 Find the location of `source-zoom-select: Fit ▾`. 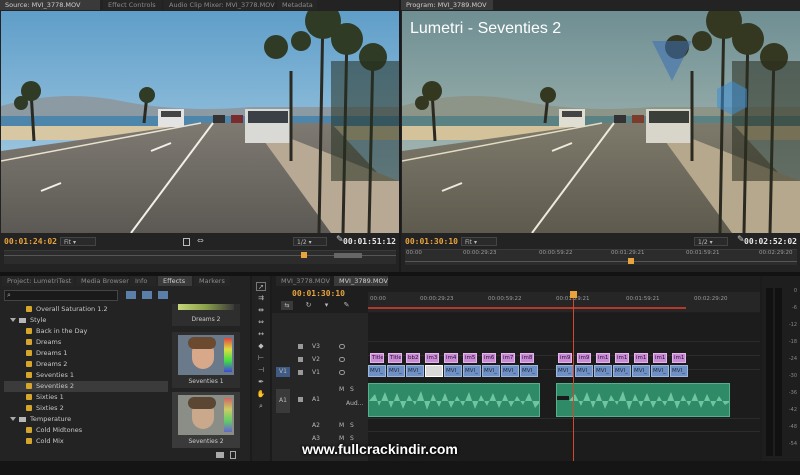

source-zoom-select: Fit ▾ is located at coordinates (78, 241).